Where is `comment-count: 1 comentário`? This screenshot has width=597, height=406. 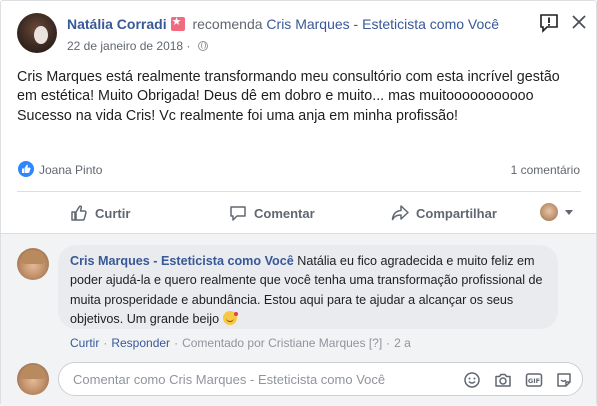
comment-count: 1 comentário is located at coordinates (545, 170).